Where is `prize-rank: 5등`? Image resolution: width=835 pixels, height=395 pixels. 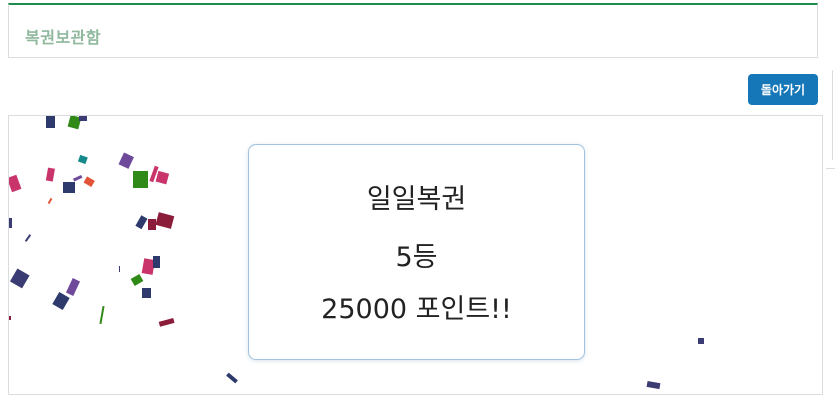 prize-rank: 5등 is located at coordinates (416, 257).